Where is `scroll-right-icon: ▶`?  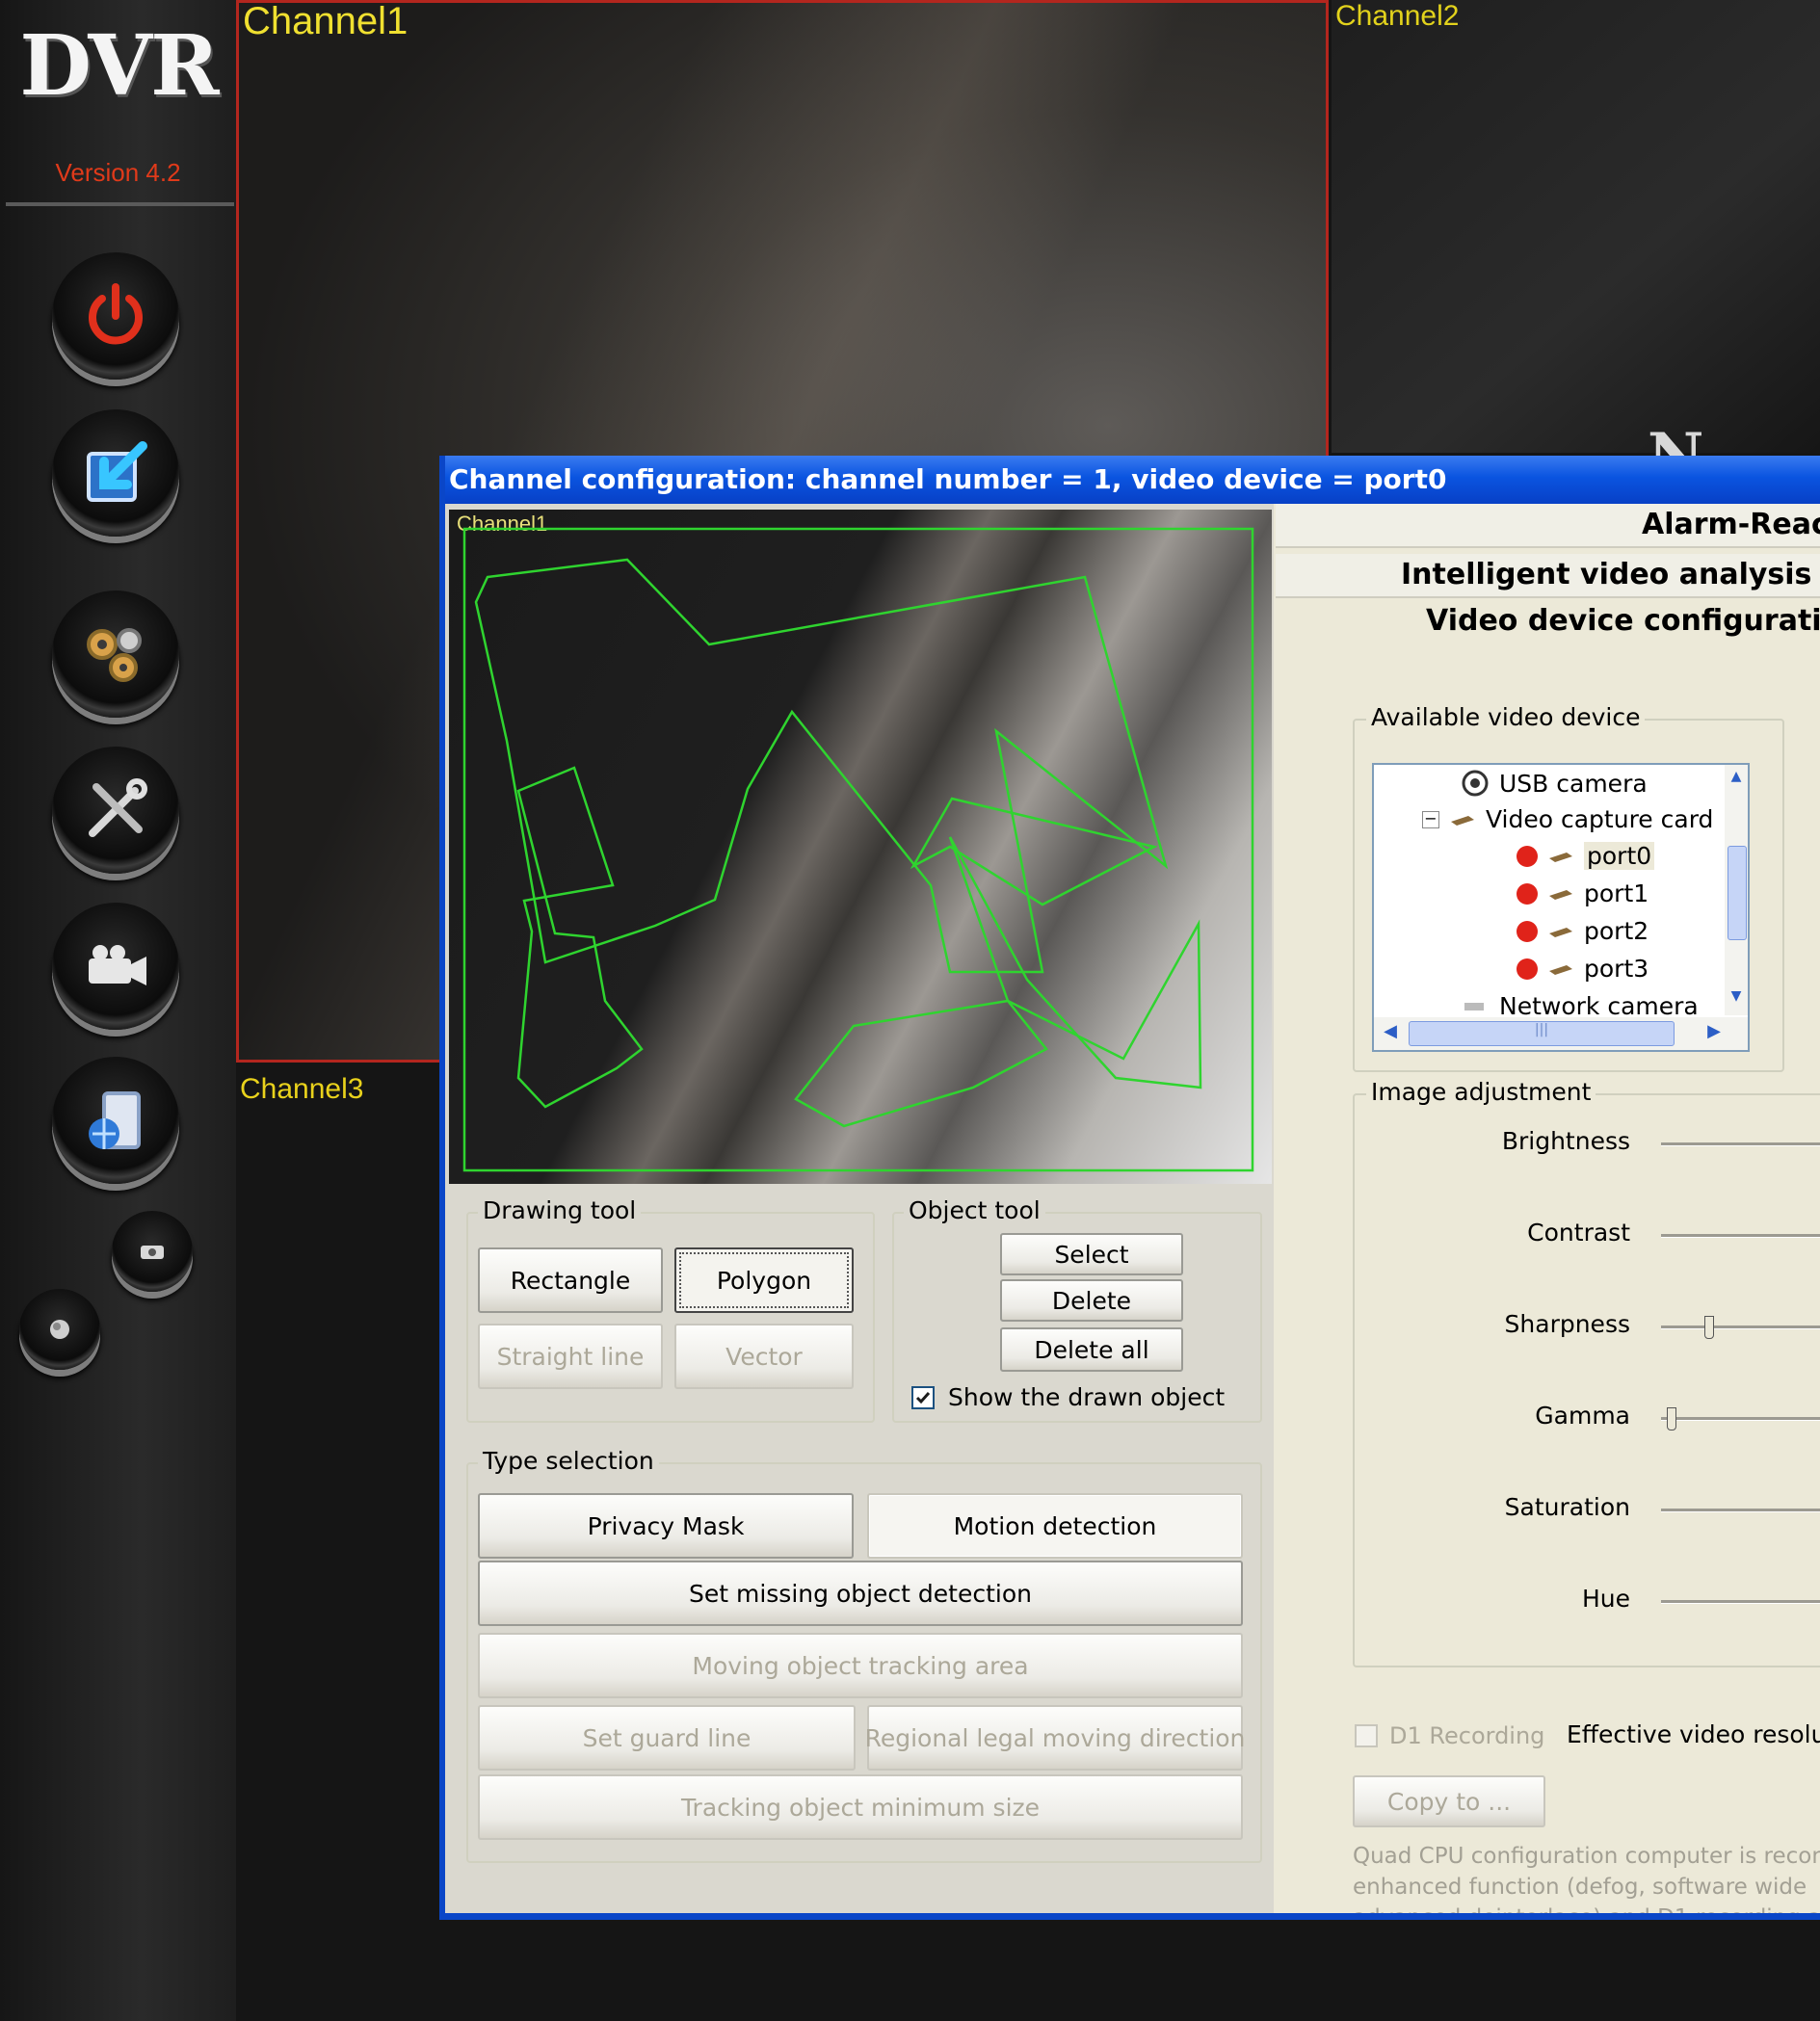 scroll-right-icon: ▶ is located at coordinates (1714, 1033).